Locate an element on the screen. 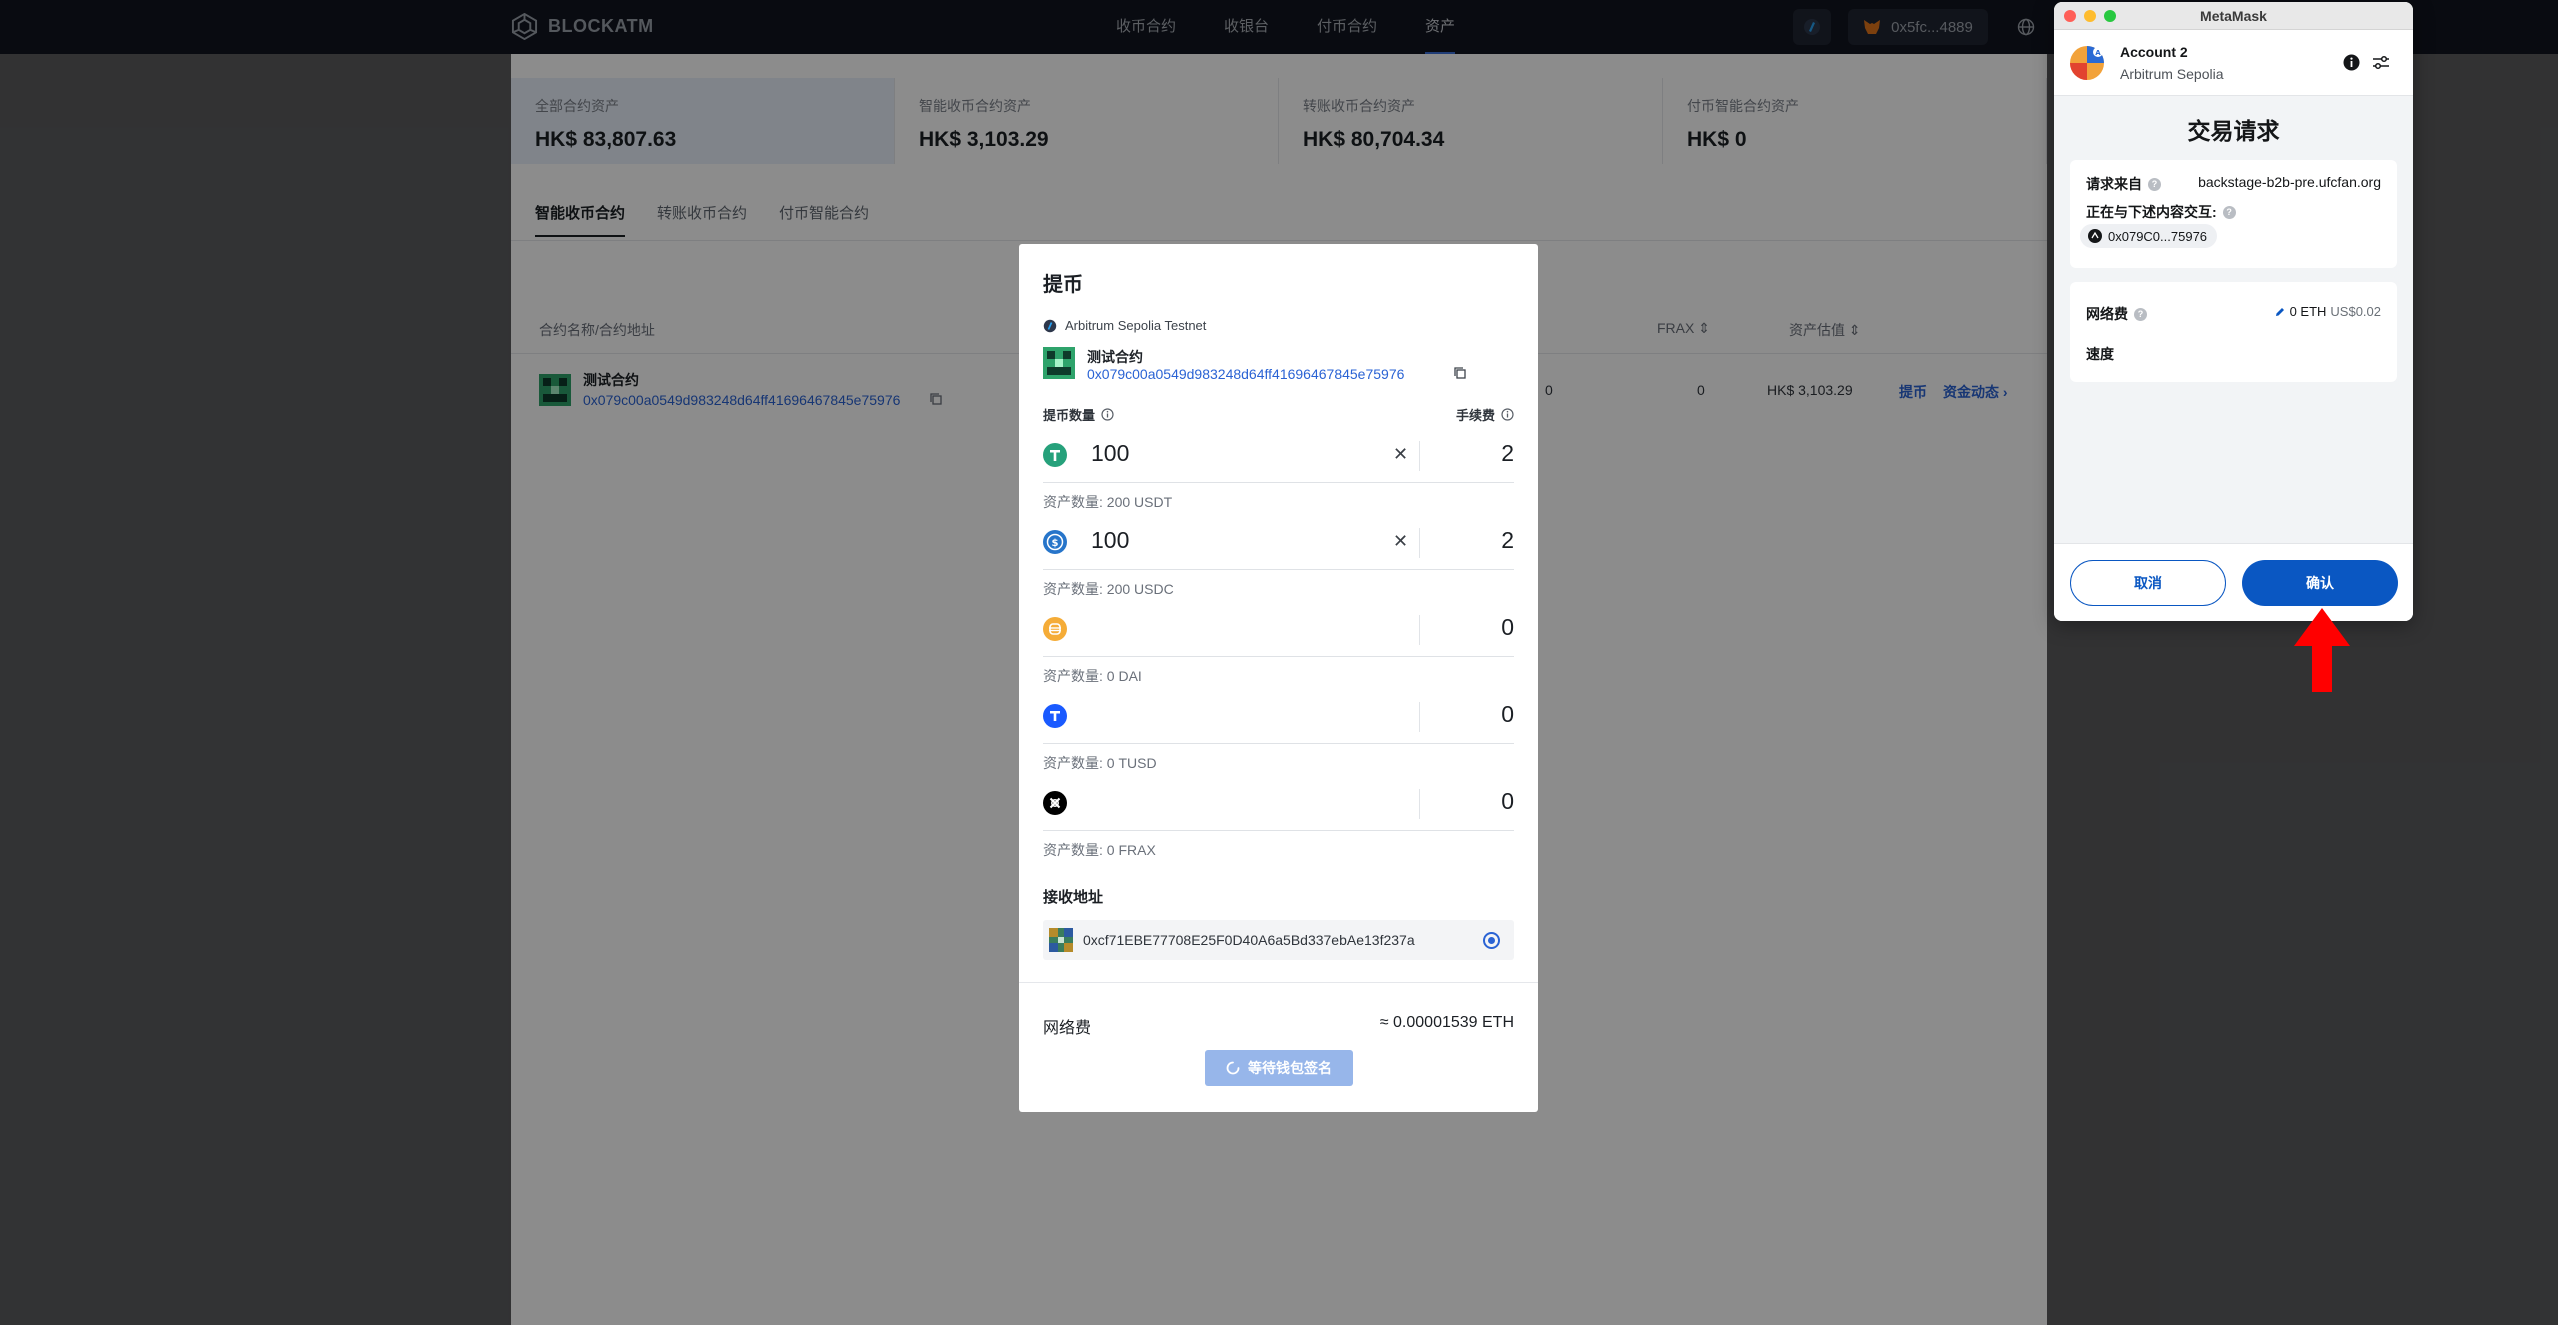 Image resolution: width=2558 pixels, height=1325 pixels. arbitrum-icon is located at coordinates (1050, 325).